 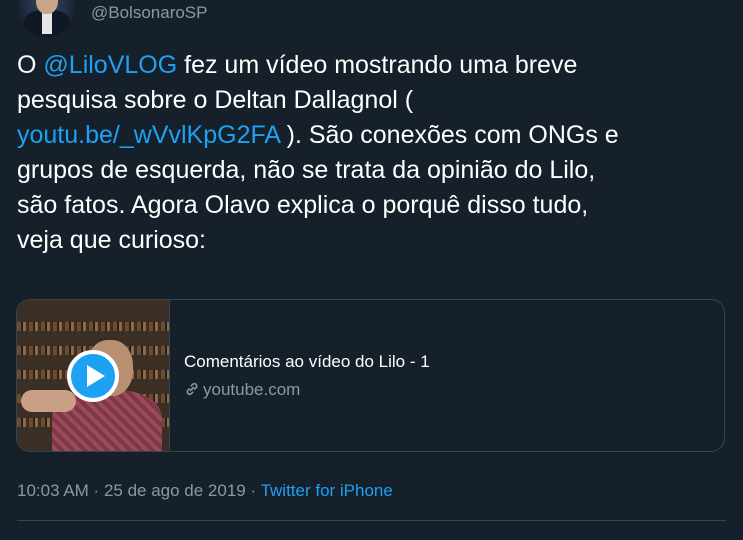 What do you see at coordinates (175, 490) in the screenshot?
I see `tweet-date: 25 de ago de 2019` at bounding box center [175, 490].